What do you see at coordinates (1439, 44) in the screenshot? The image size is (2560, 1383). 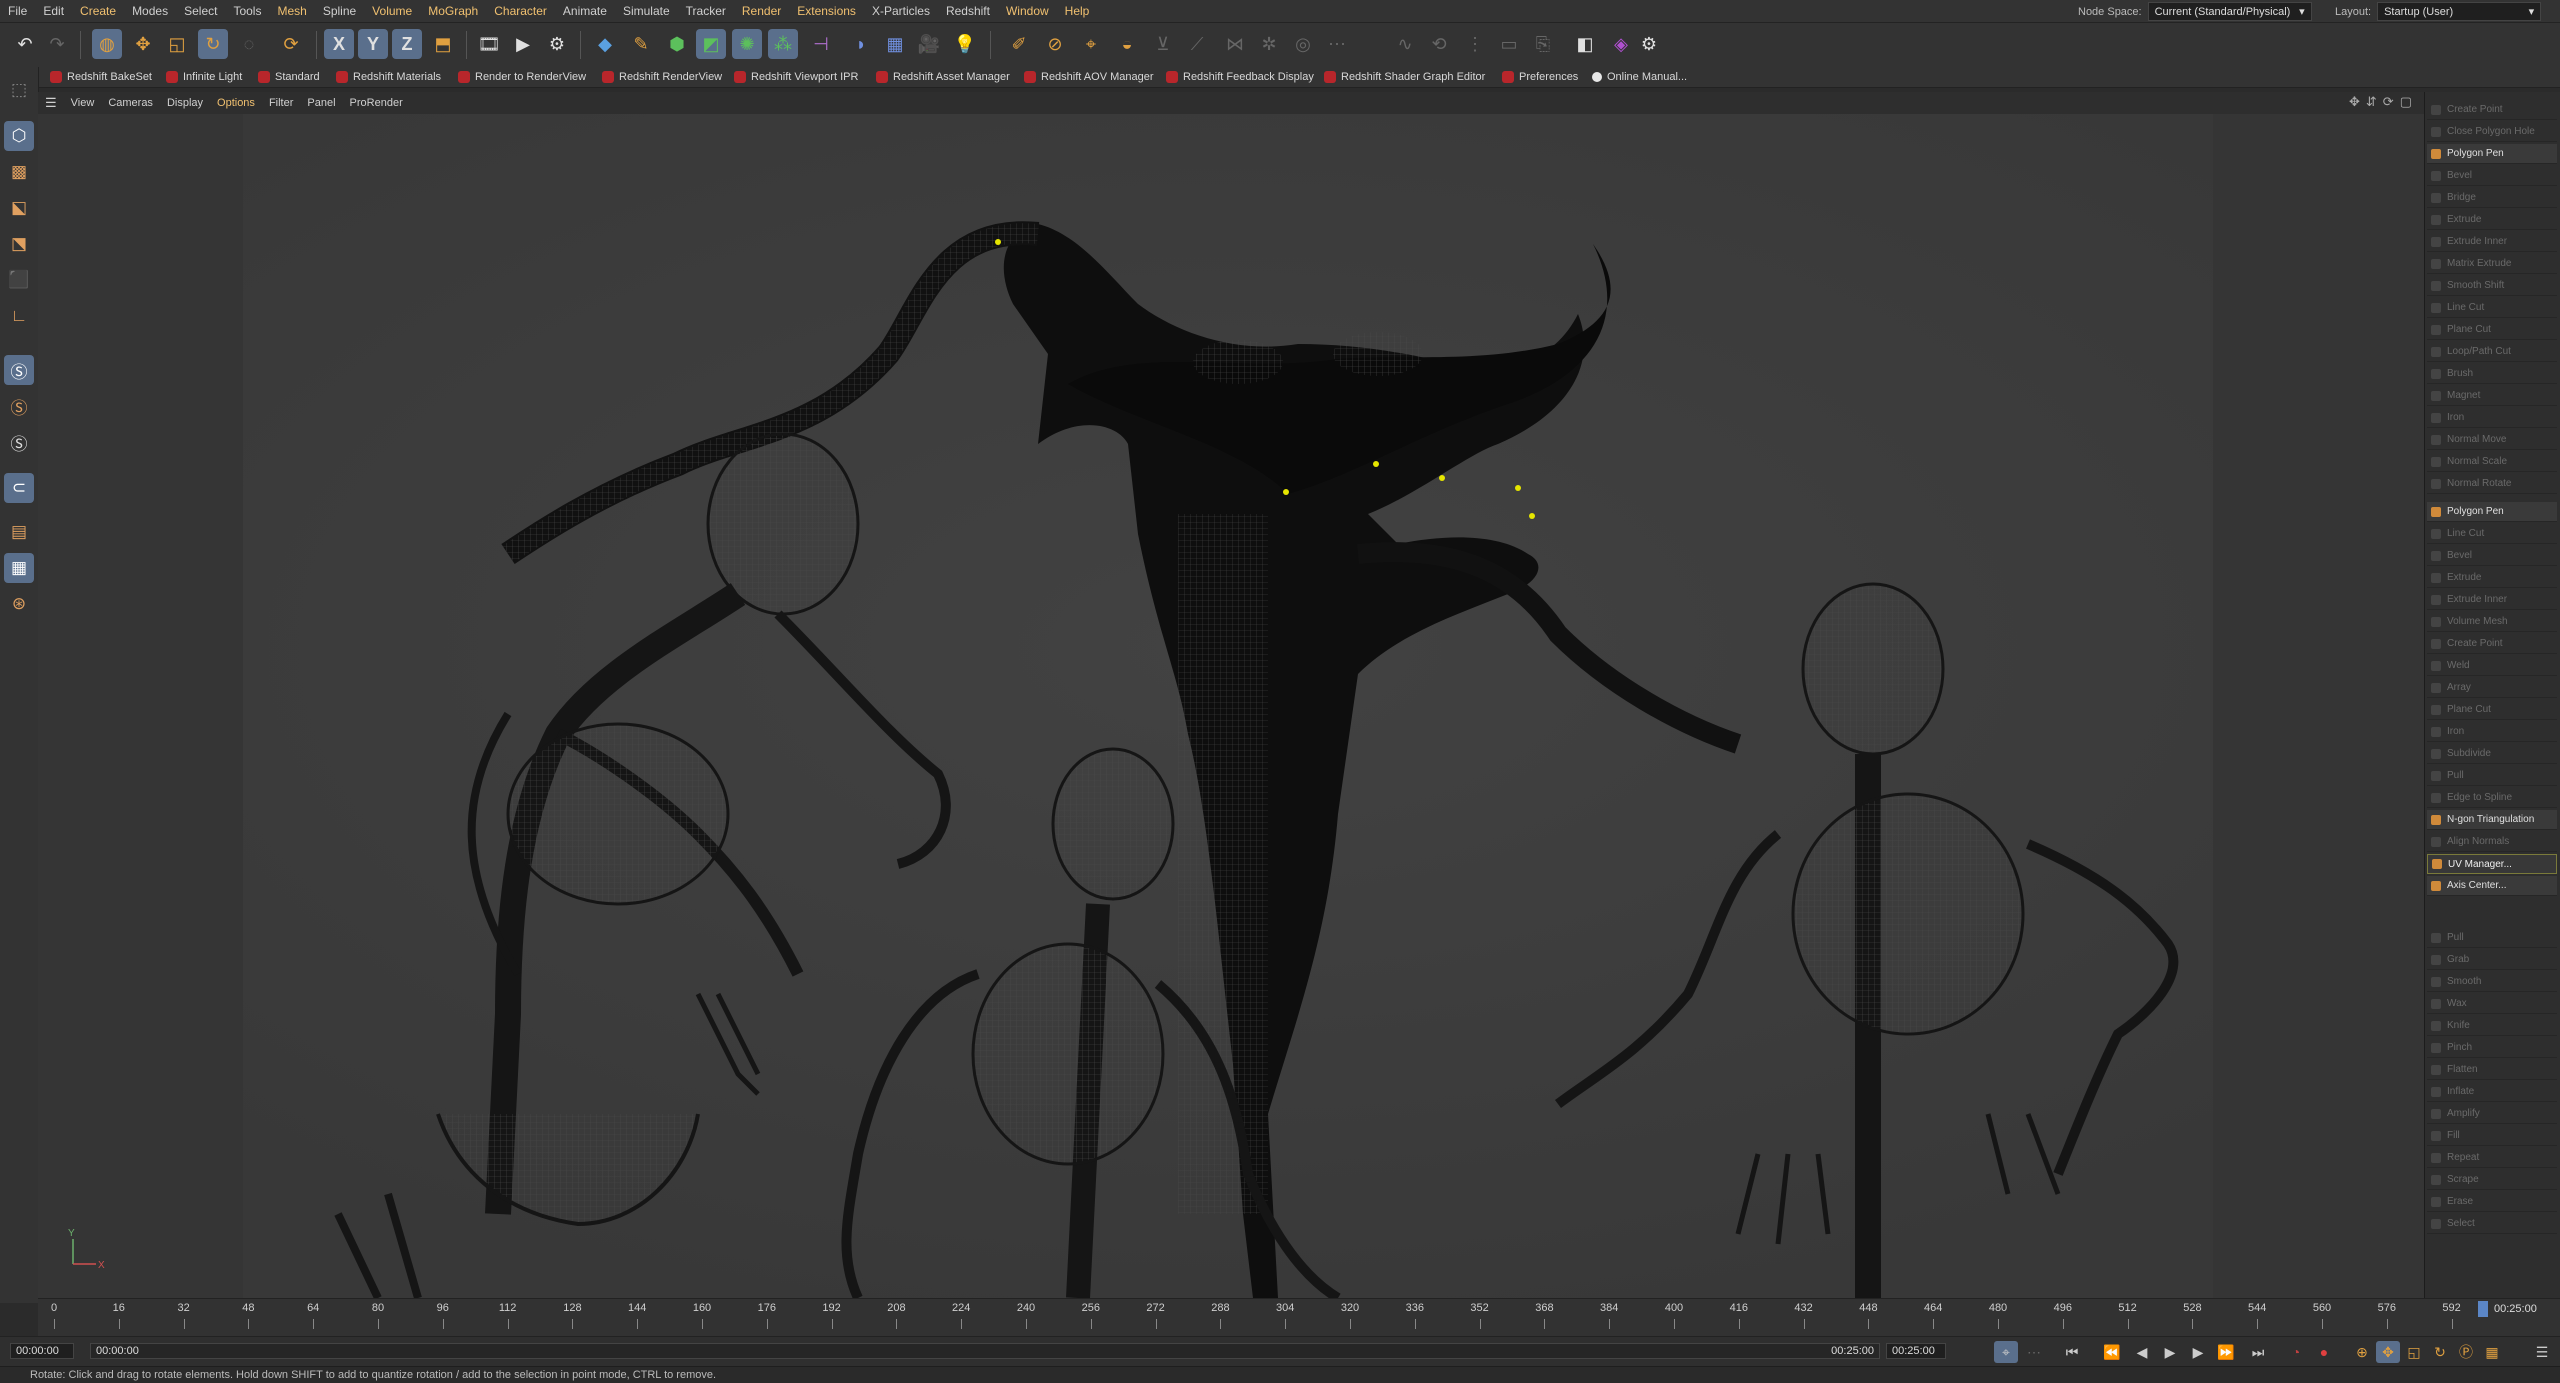 I see `dim-tool-8-icon: ⟲` at bounding box center [1439, 44].